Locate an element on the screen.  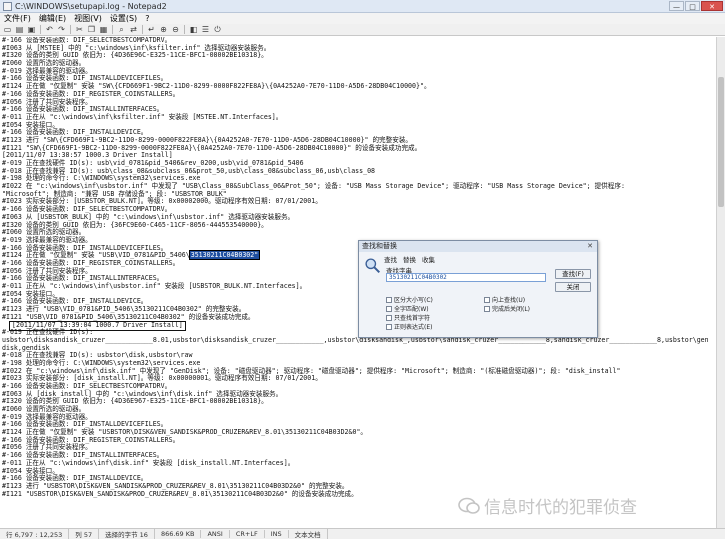
search-options-right: 向上查找(U) 完成后关闭(L) is located at coordinates (507, 304).